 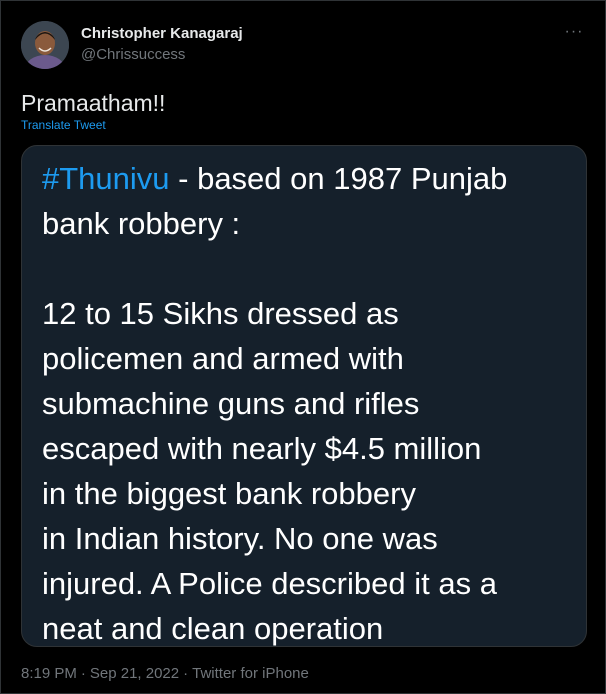 What do you see at coordinates (134, 673) in the screenshot?
I see `tweet-date: Sep 21, 2022` at bounding box center [134, 673].